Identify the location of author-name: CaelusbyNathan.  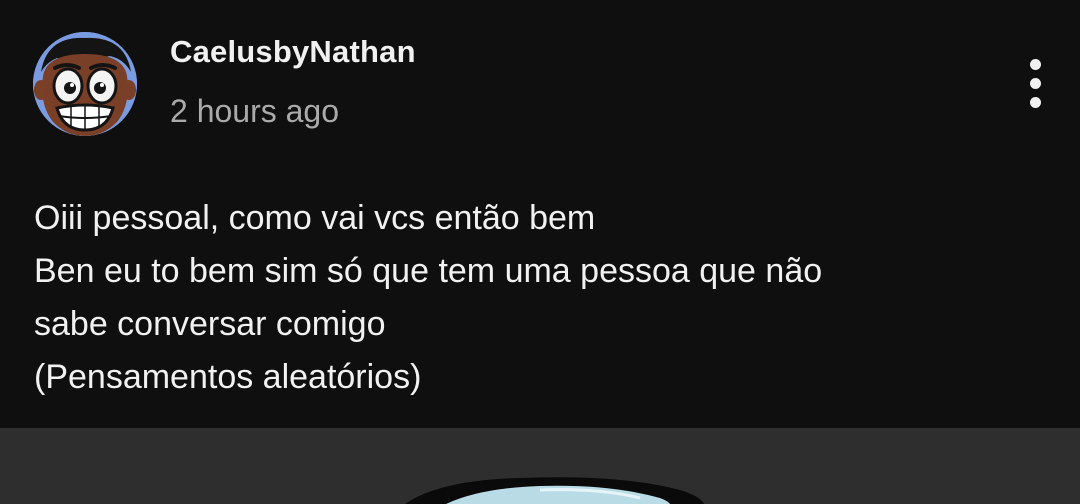
(293, 52).